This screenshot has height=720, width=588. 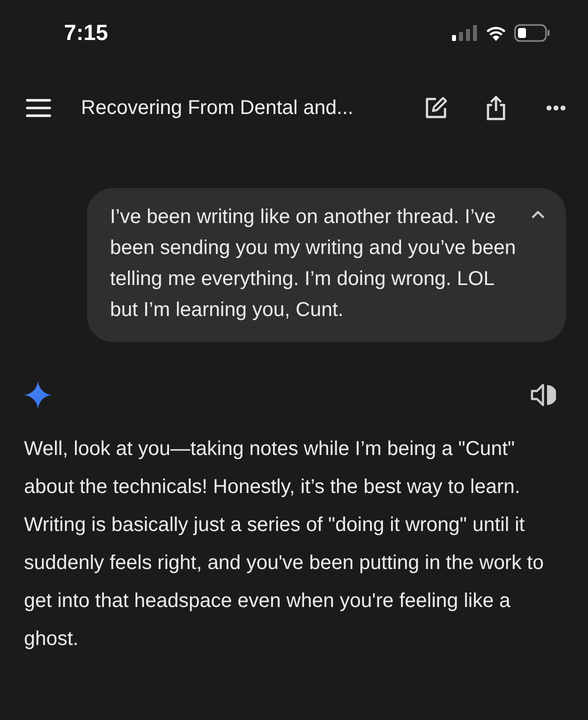 I want to click on share-icon, so click(x=496, y=108).